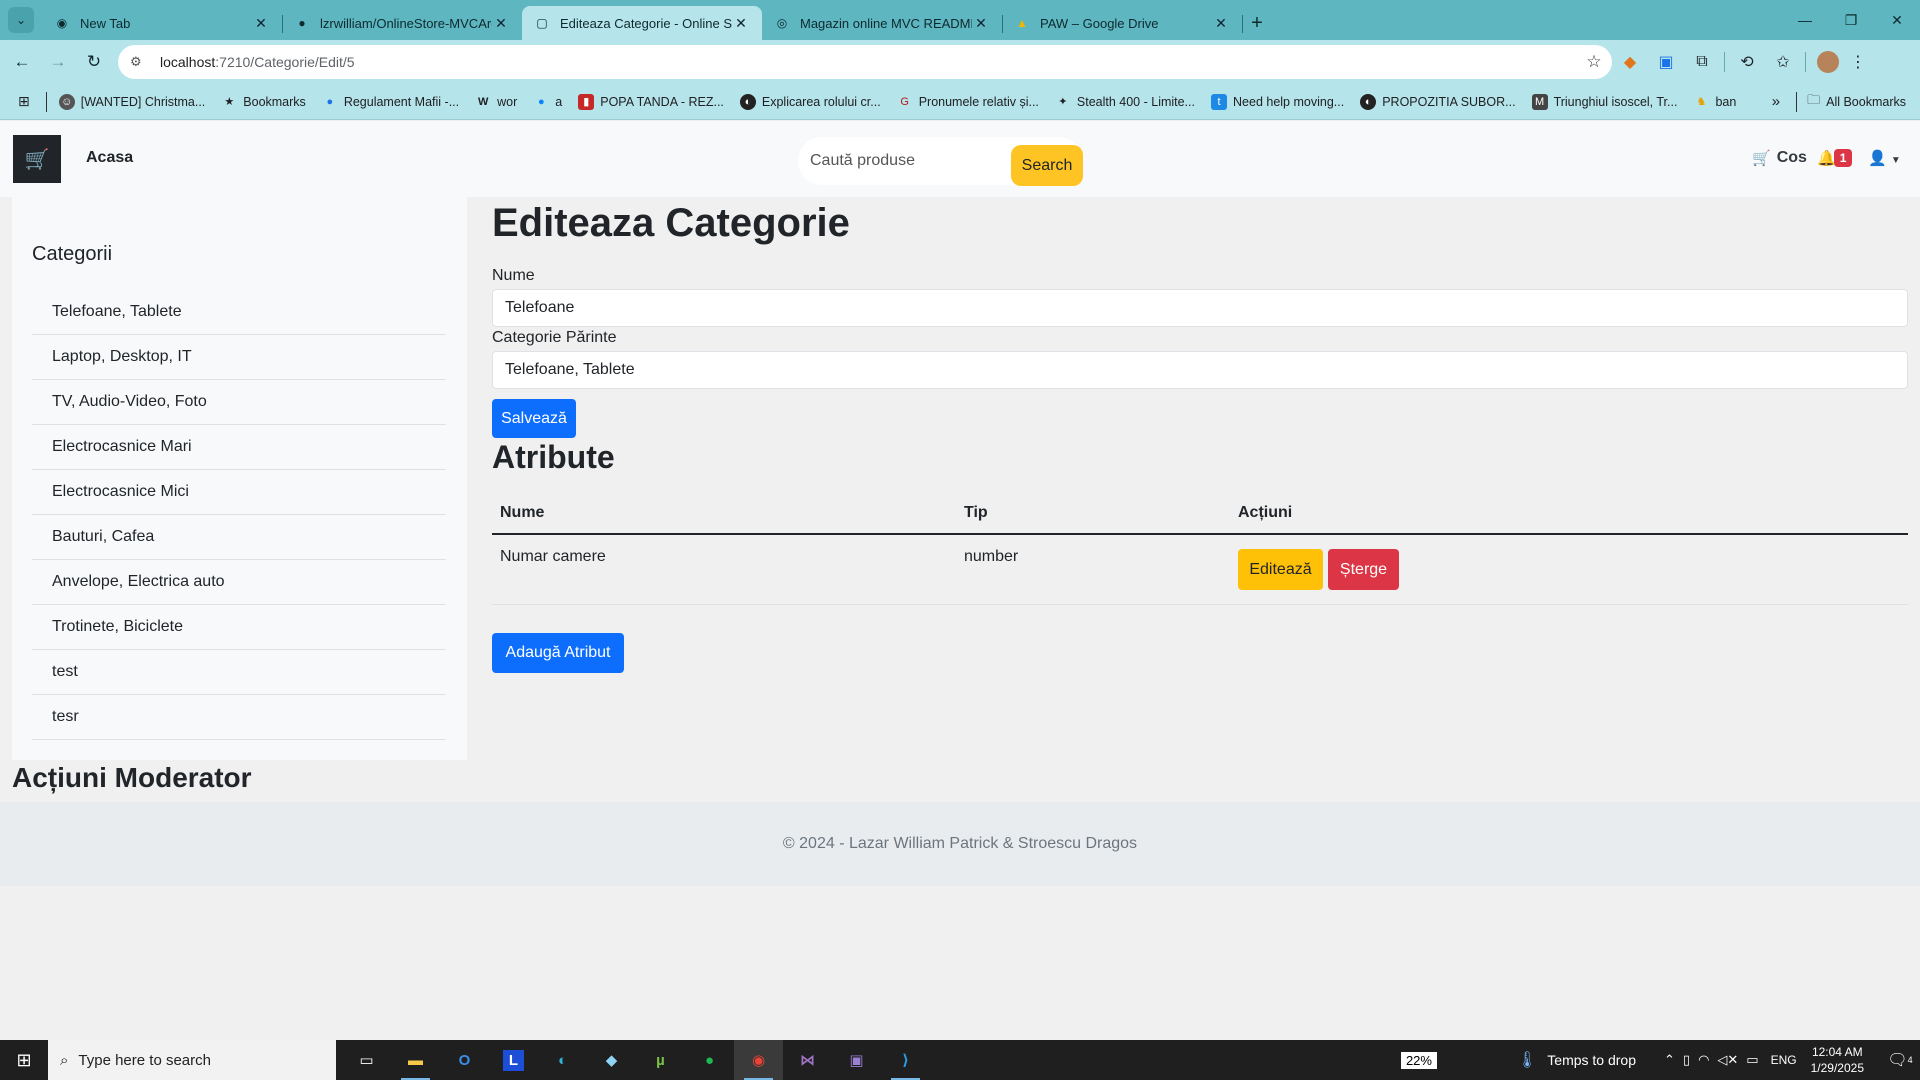 The width and height of the screenshot is (1920, 1080). Describe the element at coordinates (37, 159) in the screenshot. I see `shopping-cart-logo-icon: 🛒` at that location.